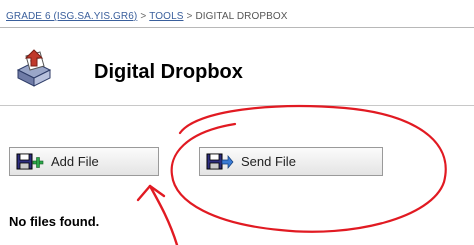 The width and height of the screenshot is (474, 245). Describe the element at coordinates (30, 161) in the screenshot. I see `add-file-icon` at that location.